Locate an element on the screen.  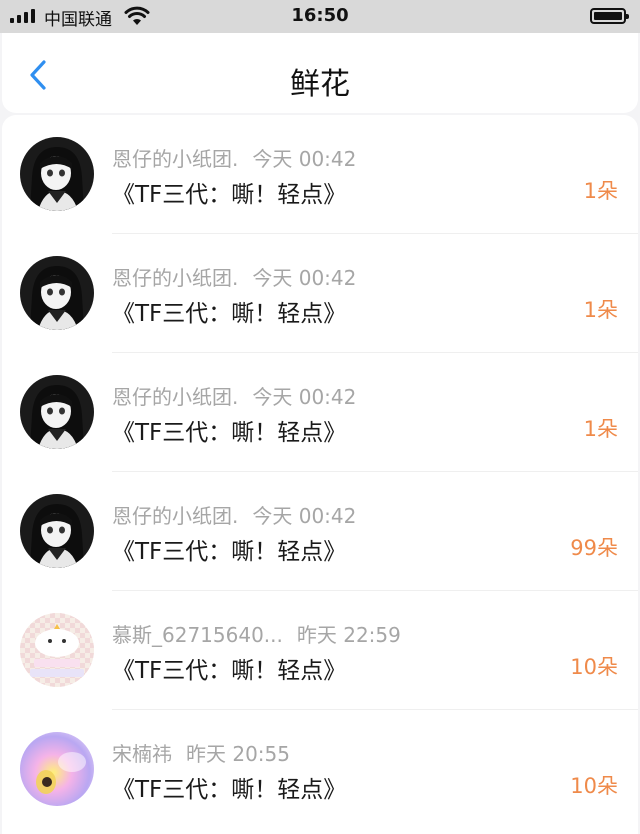
timestamp: 昨天 22:59 is located at coordinates (348, 635).